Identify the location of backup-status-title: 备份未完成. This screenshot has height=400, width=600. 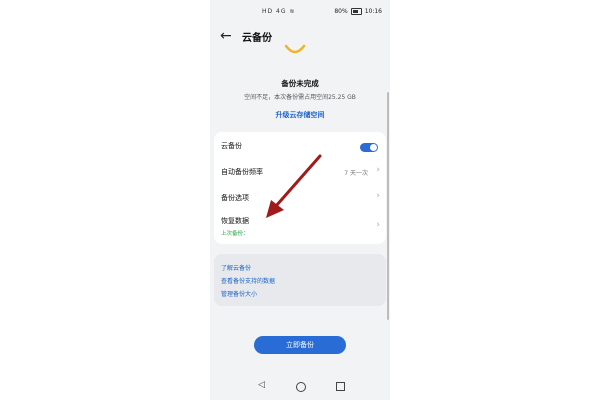
(300, 83).